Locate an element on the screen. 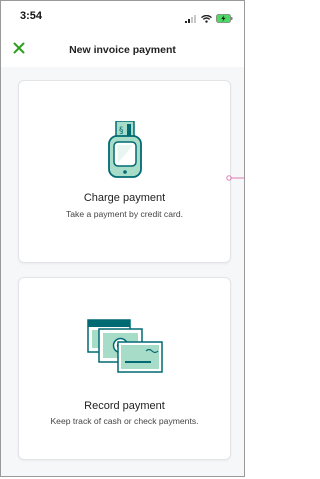  page-title: New invoice payment is located at coordinates (122, 50).